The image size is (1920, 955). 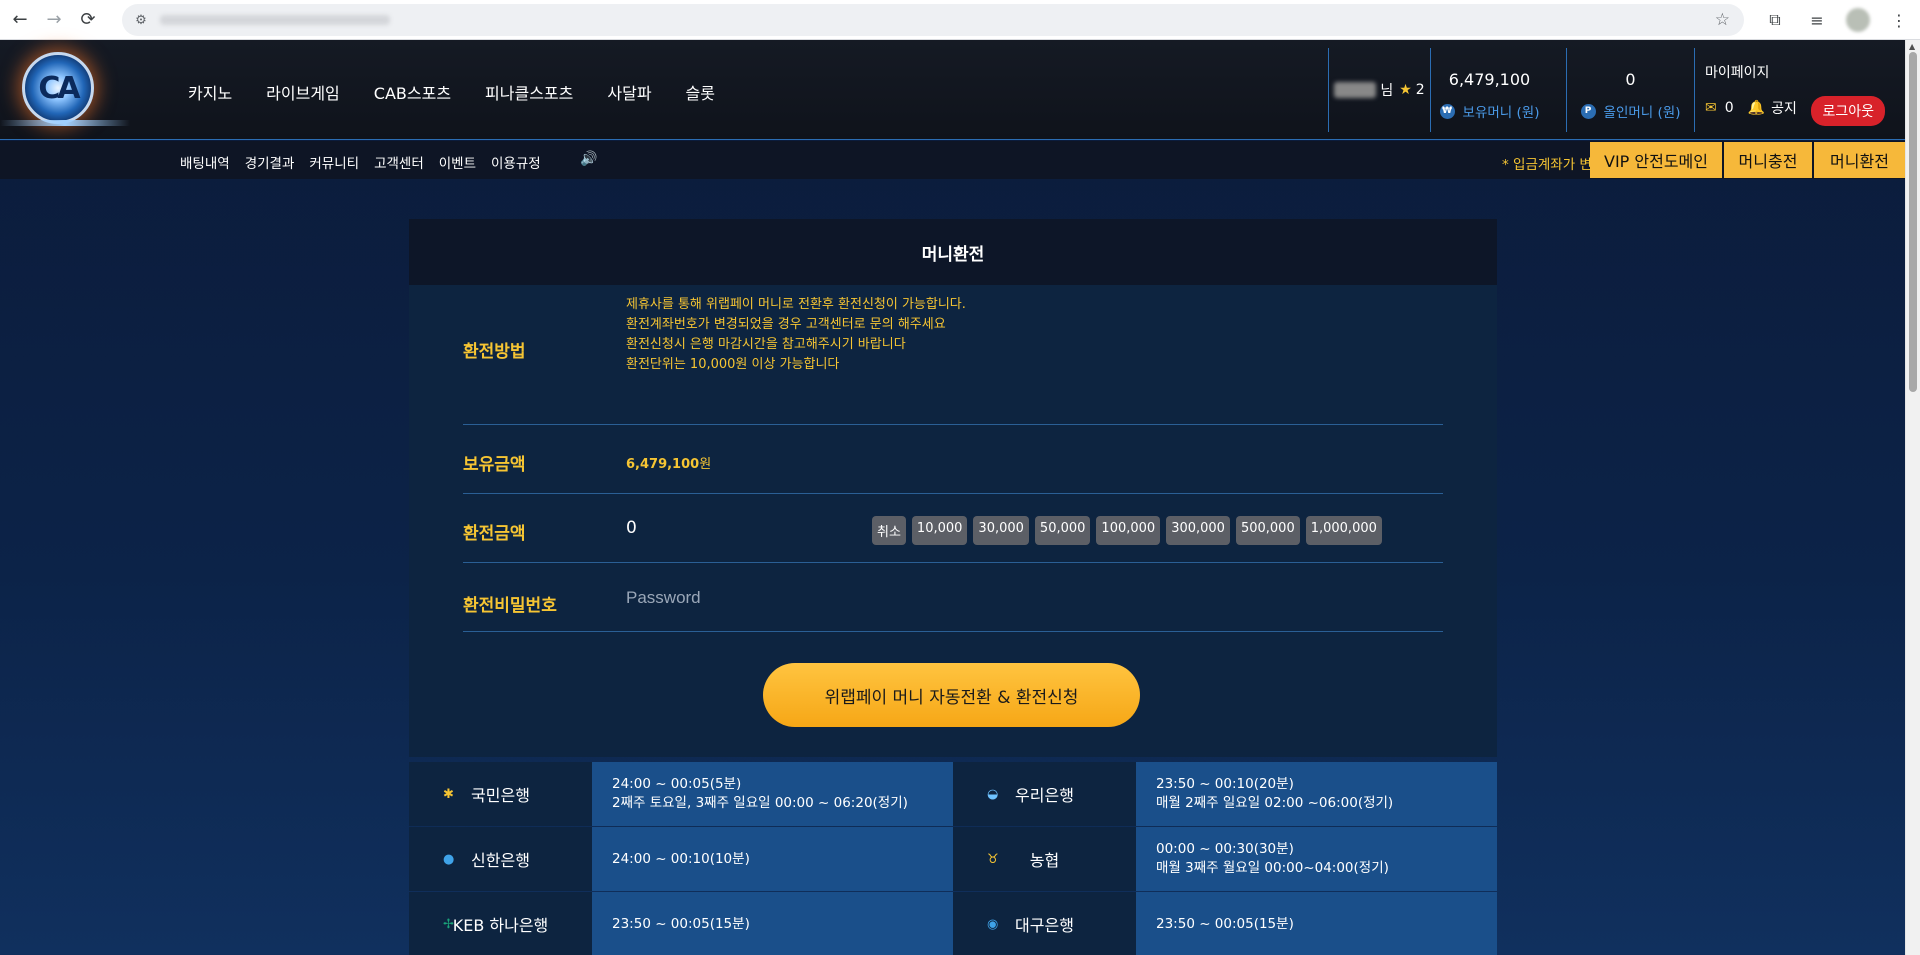 I want to click on withdraw-submit-button: 위랩페이 머니 자동전환 & 환전신청, so click(x=951, y=695).